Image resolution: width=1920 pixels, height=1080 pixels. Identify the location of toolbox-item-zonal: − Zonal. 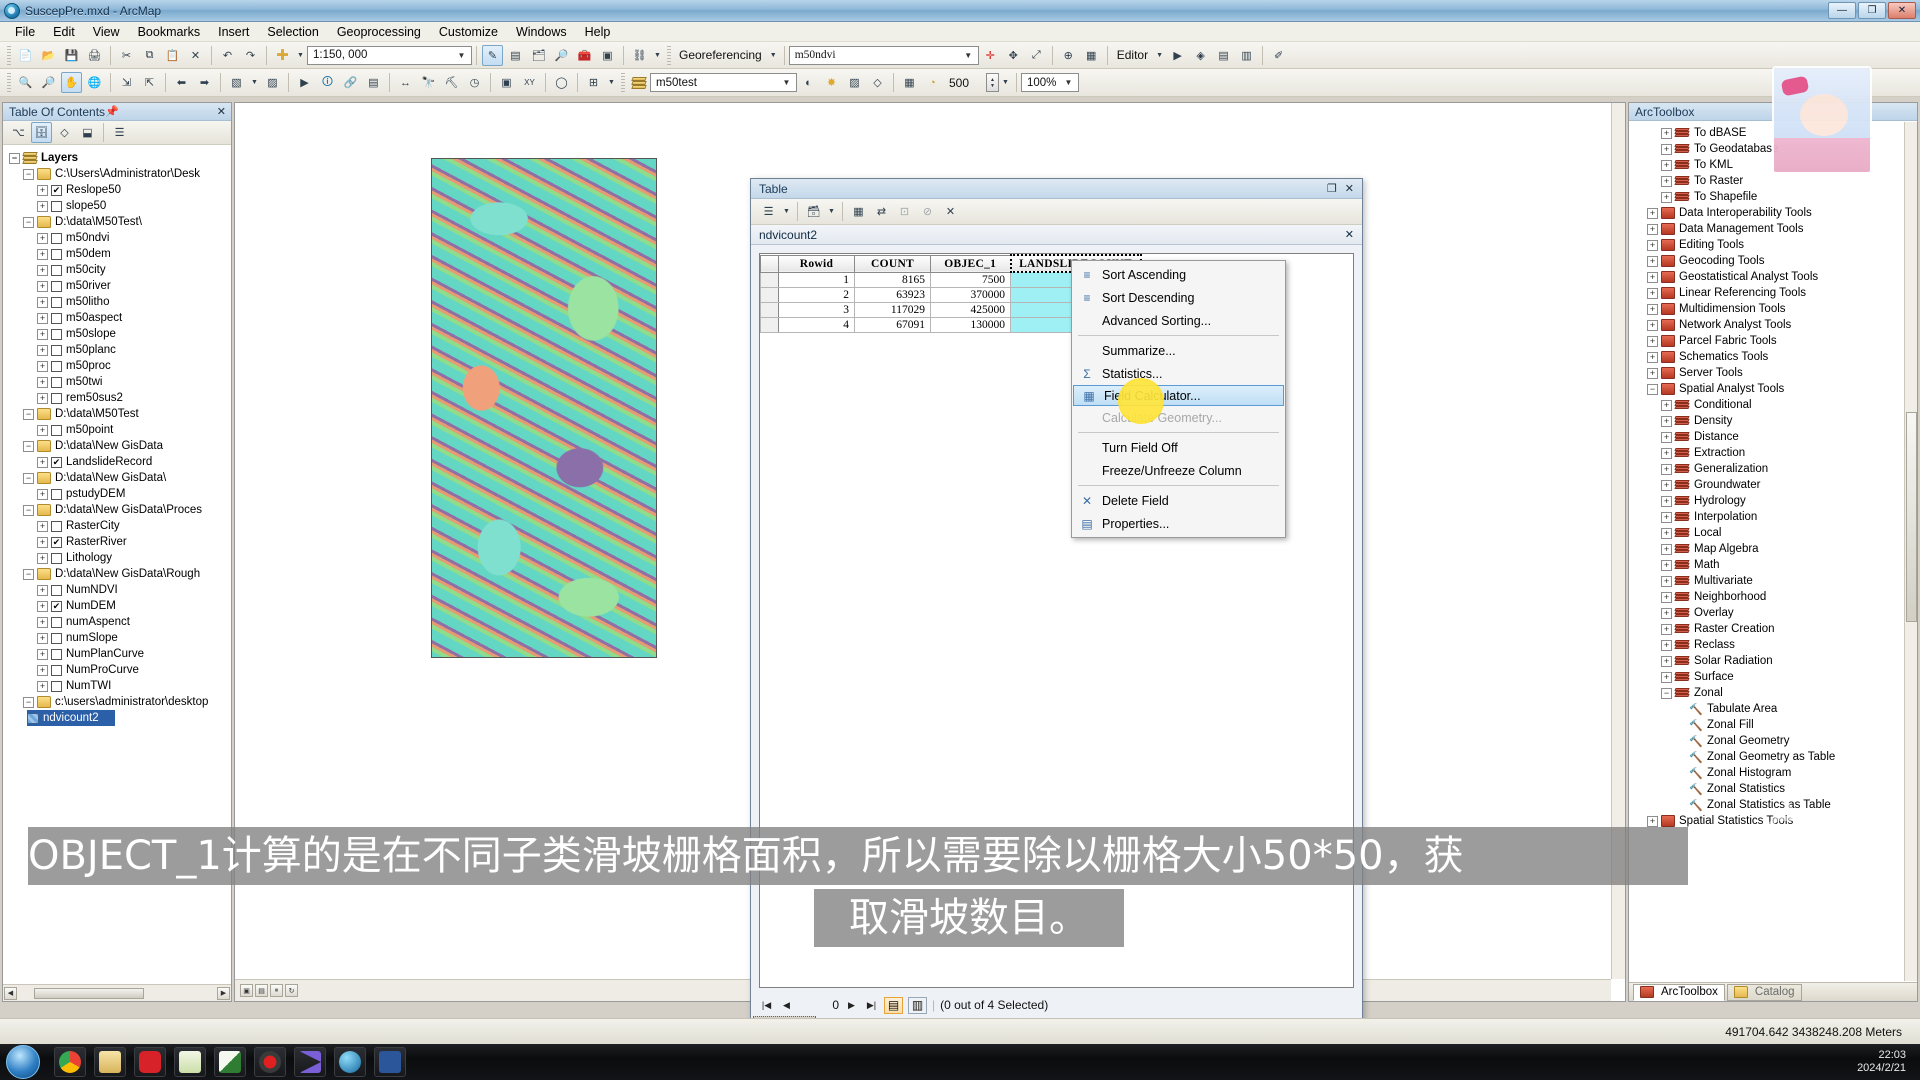
(1766, 693).